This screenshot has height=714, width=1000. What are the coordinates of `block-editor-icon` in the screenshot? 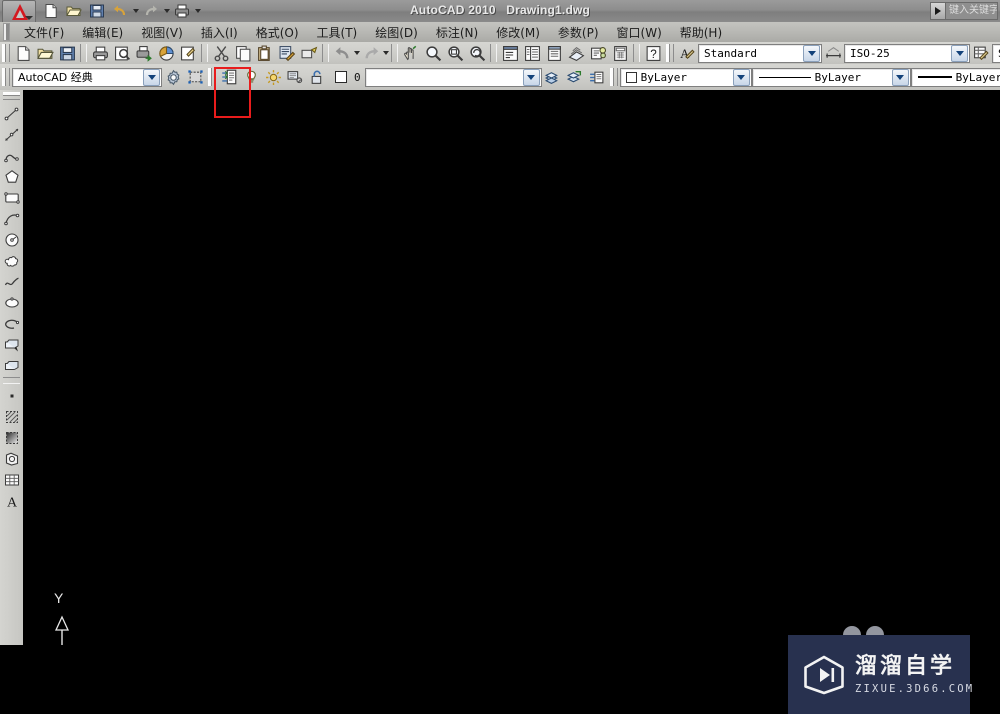 It's located at (309, 53).